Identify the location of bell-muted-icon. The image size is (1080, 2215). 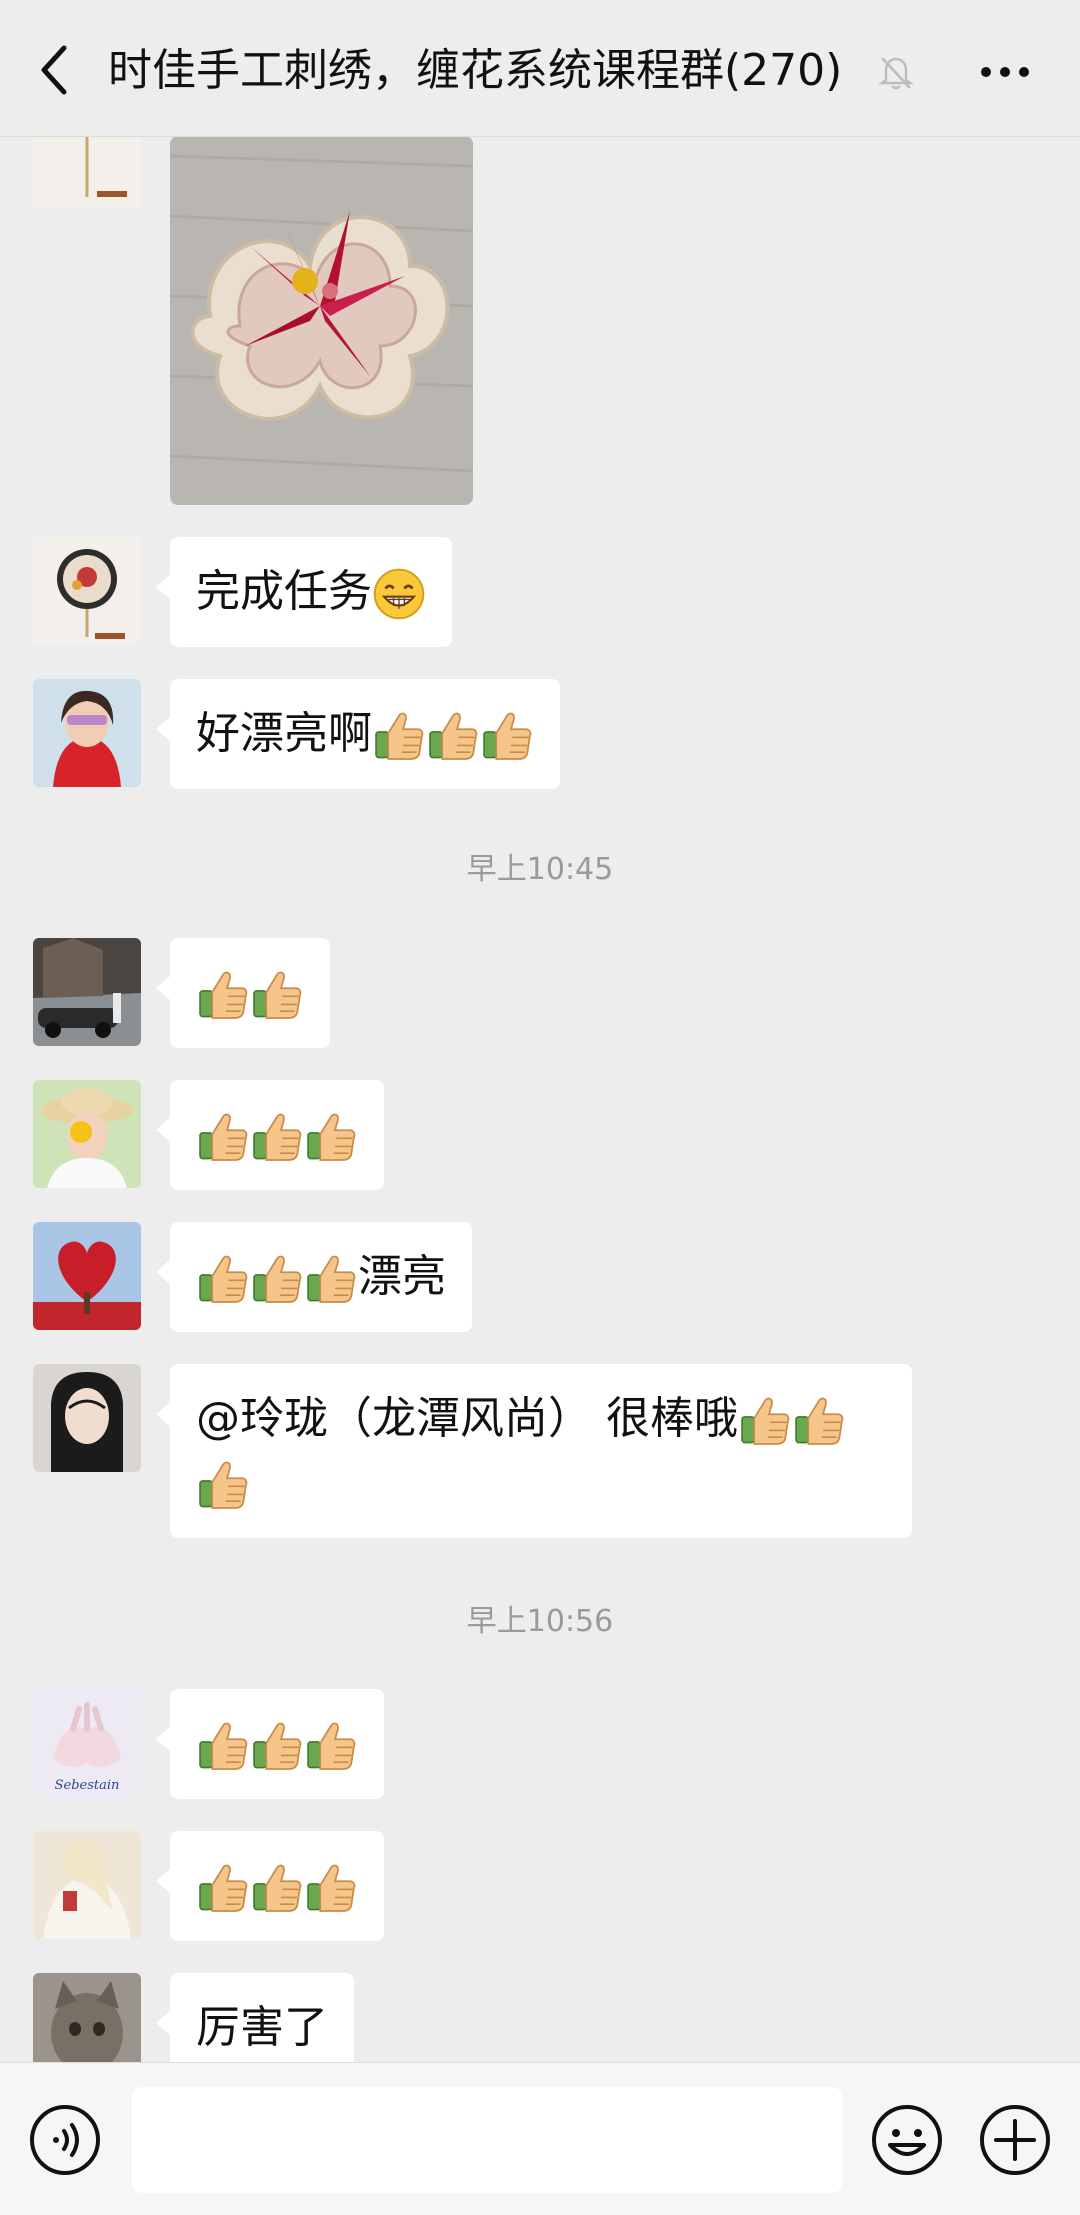
(896, 73).